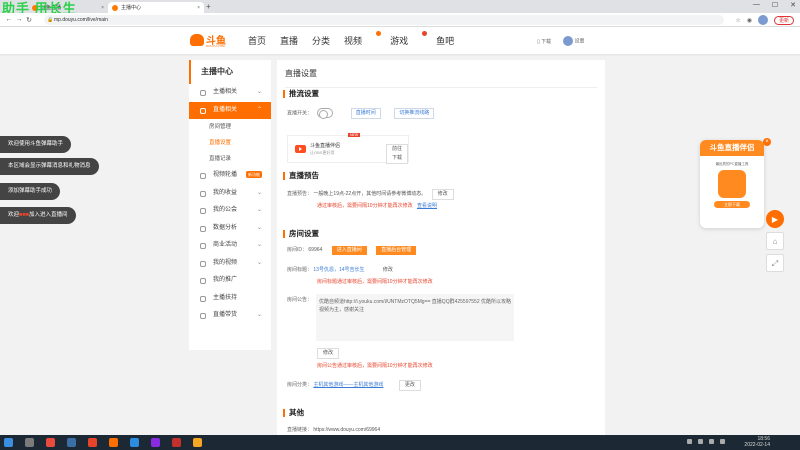 This screenshot has height=450, width=800. Describe the element at coordinates (155, 442) in the screenshot. I see `premiere-icon` at that location.